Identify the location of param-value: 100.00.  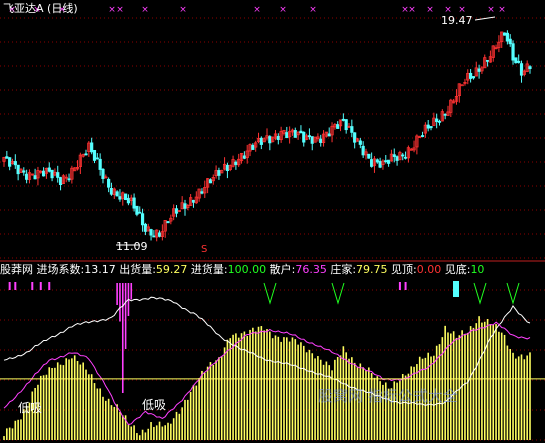
(247, 269).